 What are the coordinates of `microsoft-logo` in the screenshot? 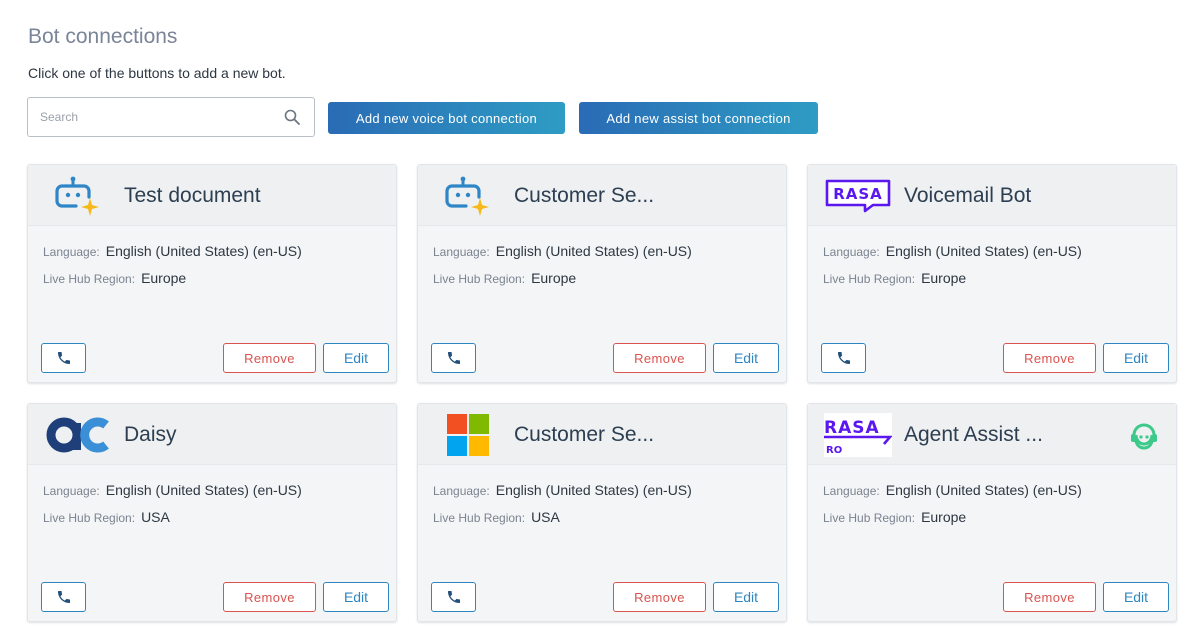 It's located at (468, 435).